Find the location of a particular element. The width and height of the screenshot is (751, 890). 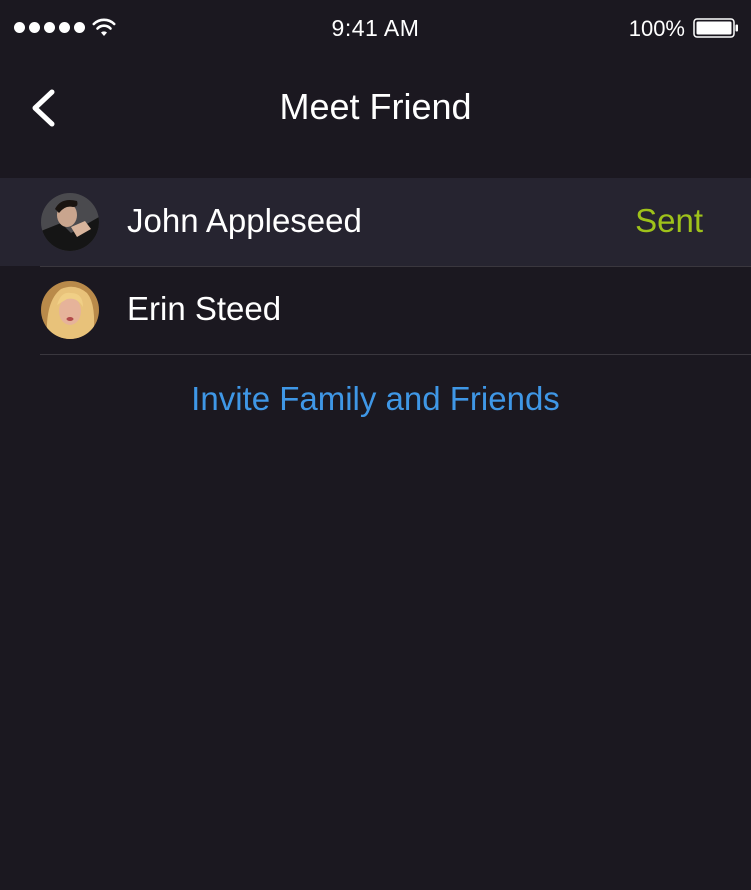

avatar-john-image is located at coordinates (70, 222).